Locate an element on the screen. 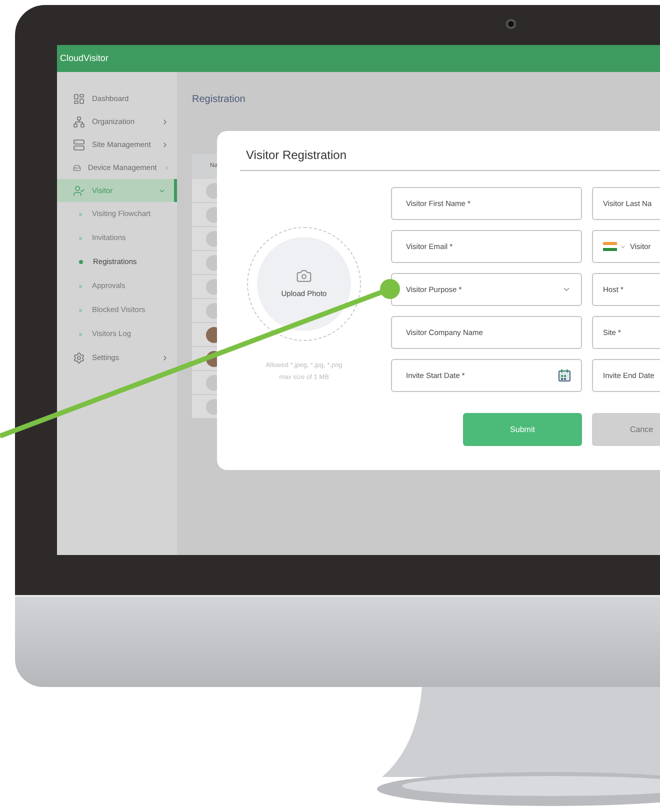 This screenshot has height=808, width=660. cancel-button: Cance is located at coordinates (626, 429).